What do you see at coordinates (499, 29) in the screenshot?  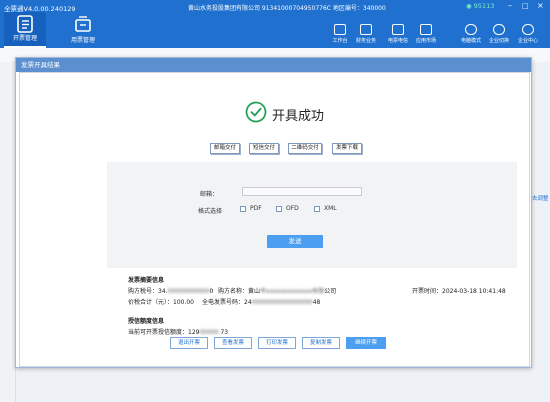 I see `switch-company-icon` at bounding box center [499, 29].